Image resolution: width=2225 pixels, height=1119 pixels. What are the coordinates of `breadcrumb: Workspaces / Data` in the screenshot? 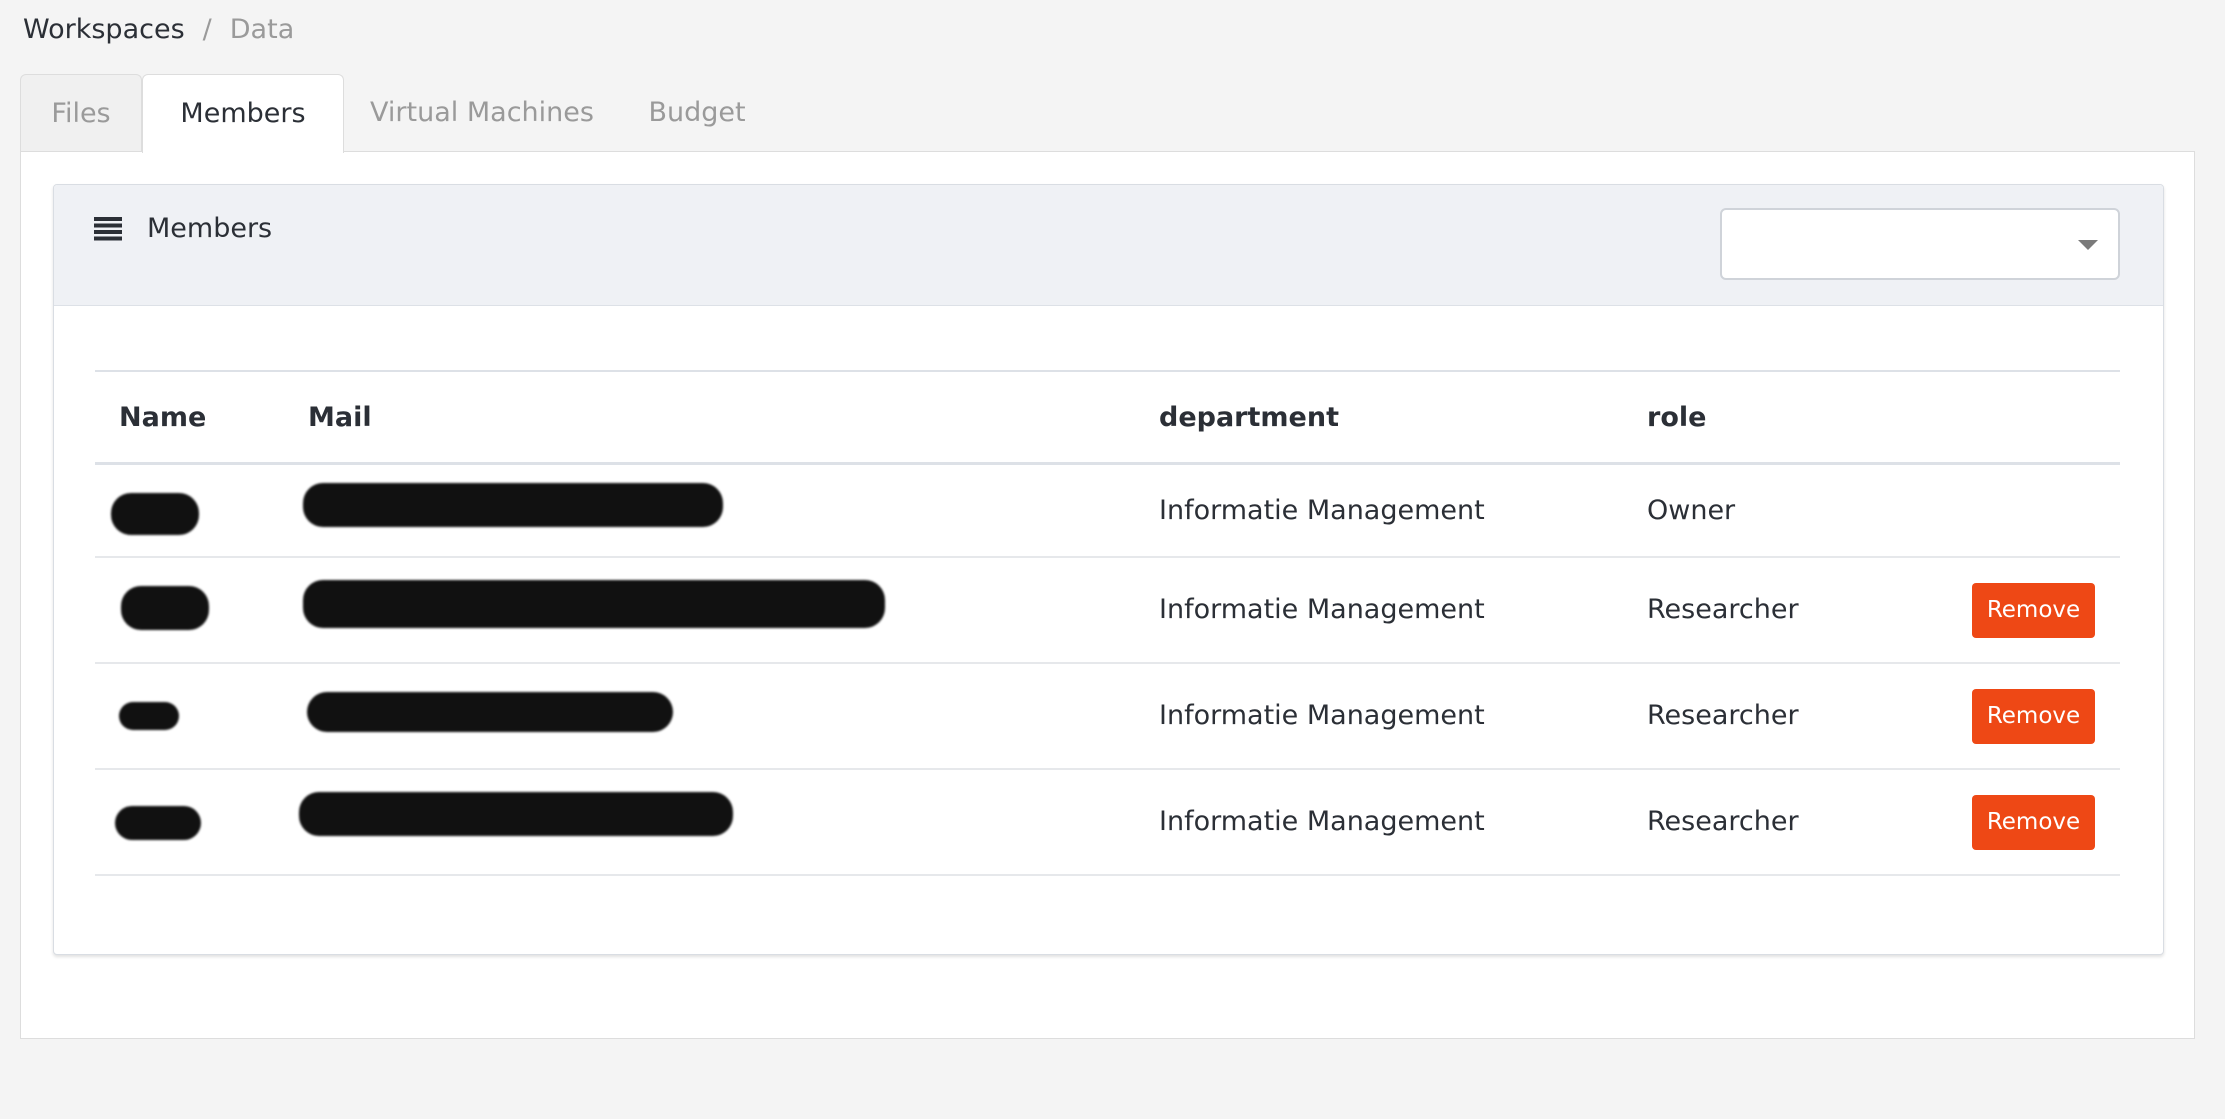 It's located at (158, 30).